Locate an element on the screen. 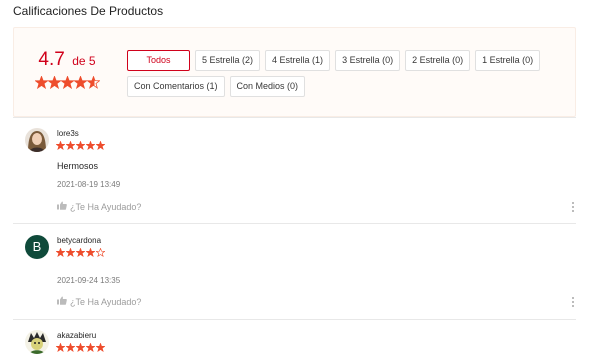  star-outline-icon is located at coordinates (100, 252).